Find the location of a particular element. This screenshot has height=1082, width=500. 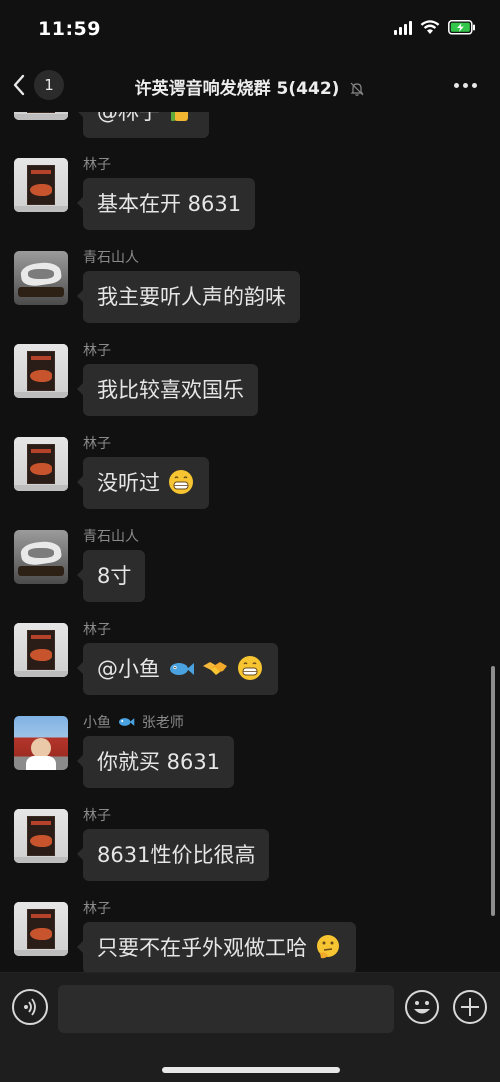

message-text: 8631性价比很高 is located at coordinates (176, 855).